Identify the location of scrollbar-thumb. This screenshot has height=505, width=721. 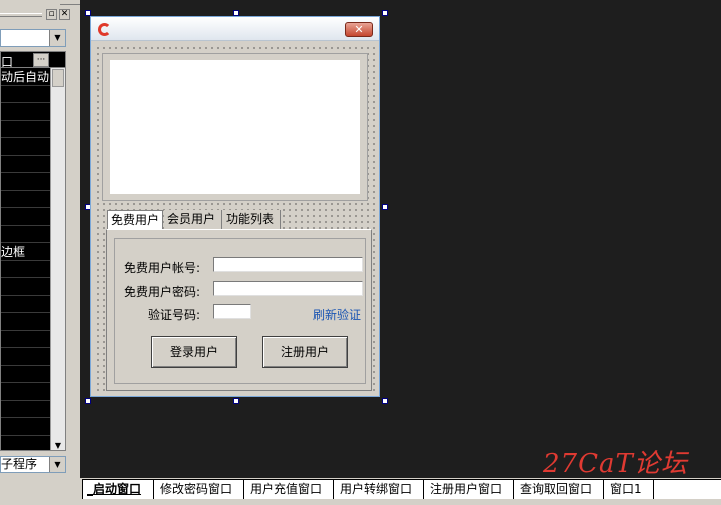
(58, 78).